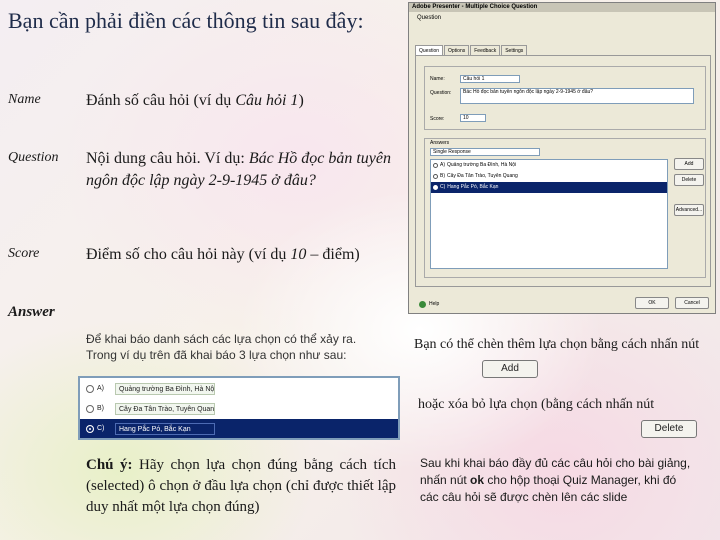 This screenshot has width=720, height=540. I want to click on dialog-answer-letter: A), so click(442, 165).